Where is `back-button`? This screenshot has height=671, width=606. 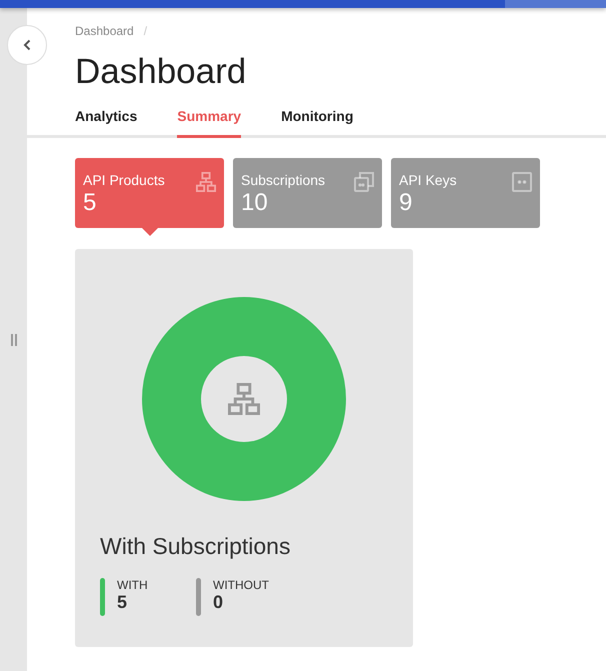 back-button is located at coordinates (27, 45).